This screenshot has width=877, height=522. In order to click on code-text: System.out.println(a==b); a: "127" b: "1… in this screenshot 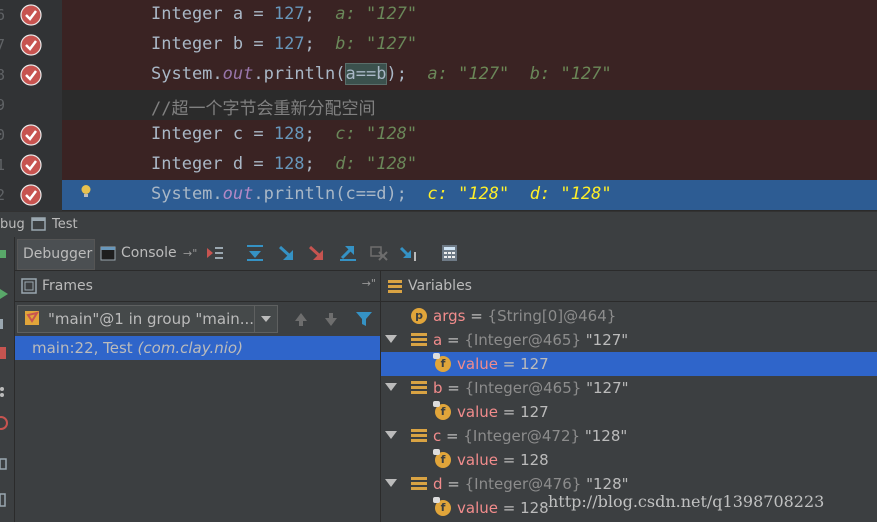, I will do `click(381, 74)`.